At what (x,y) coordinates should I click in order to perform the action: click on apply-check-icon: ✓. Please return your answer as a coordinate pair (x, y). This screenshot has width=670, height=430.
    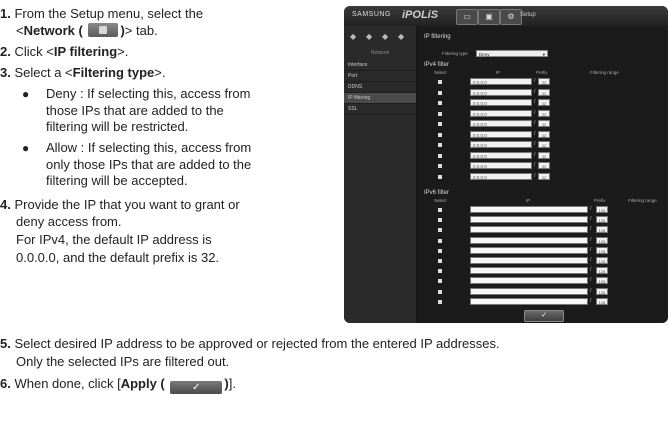
    Looking at the image, I should click on (196, 387).